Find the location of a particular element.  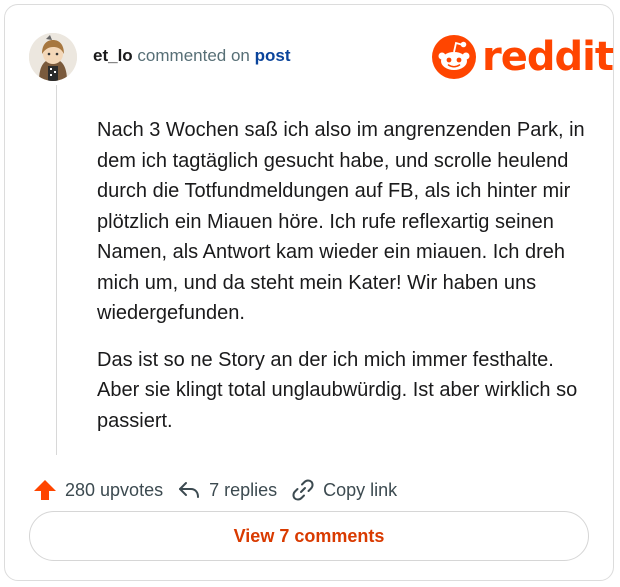

reddit-snoo-icon is located at coordinates (454, 57).